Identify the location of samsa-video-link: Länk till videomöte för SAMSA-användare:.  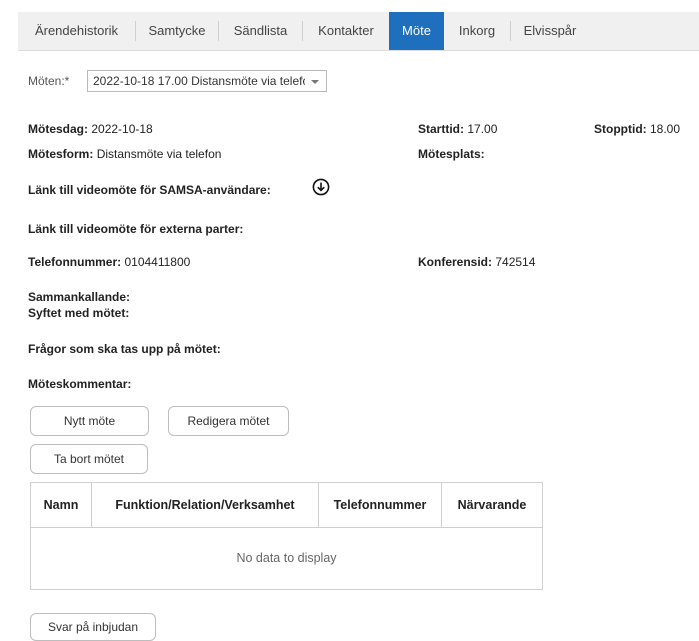
(149, 190).